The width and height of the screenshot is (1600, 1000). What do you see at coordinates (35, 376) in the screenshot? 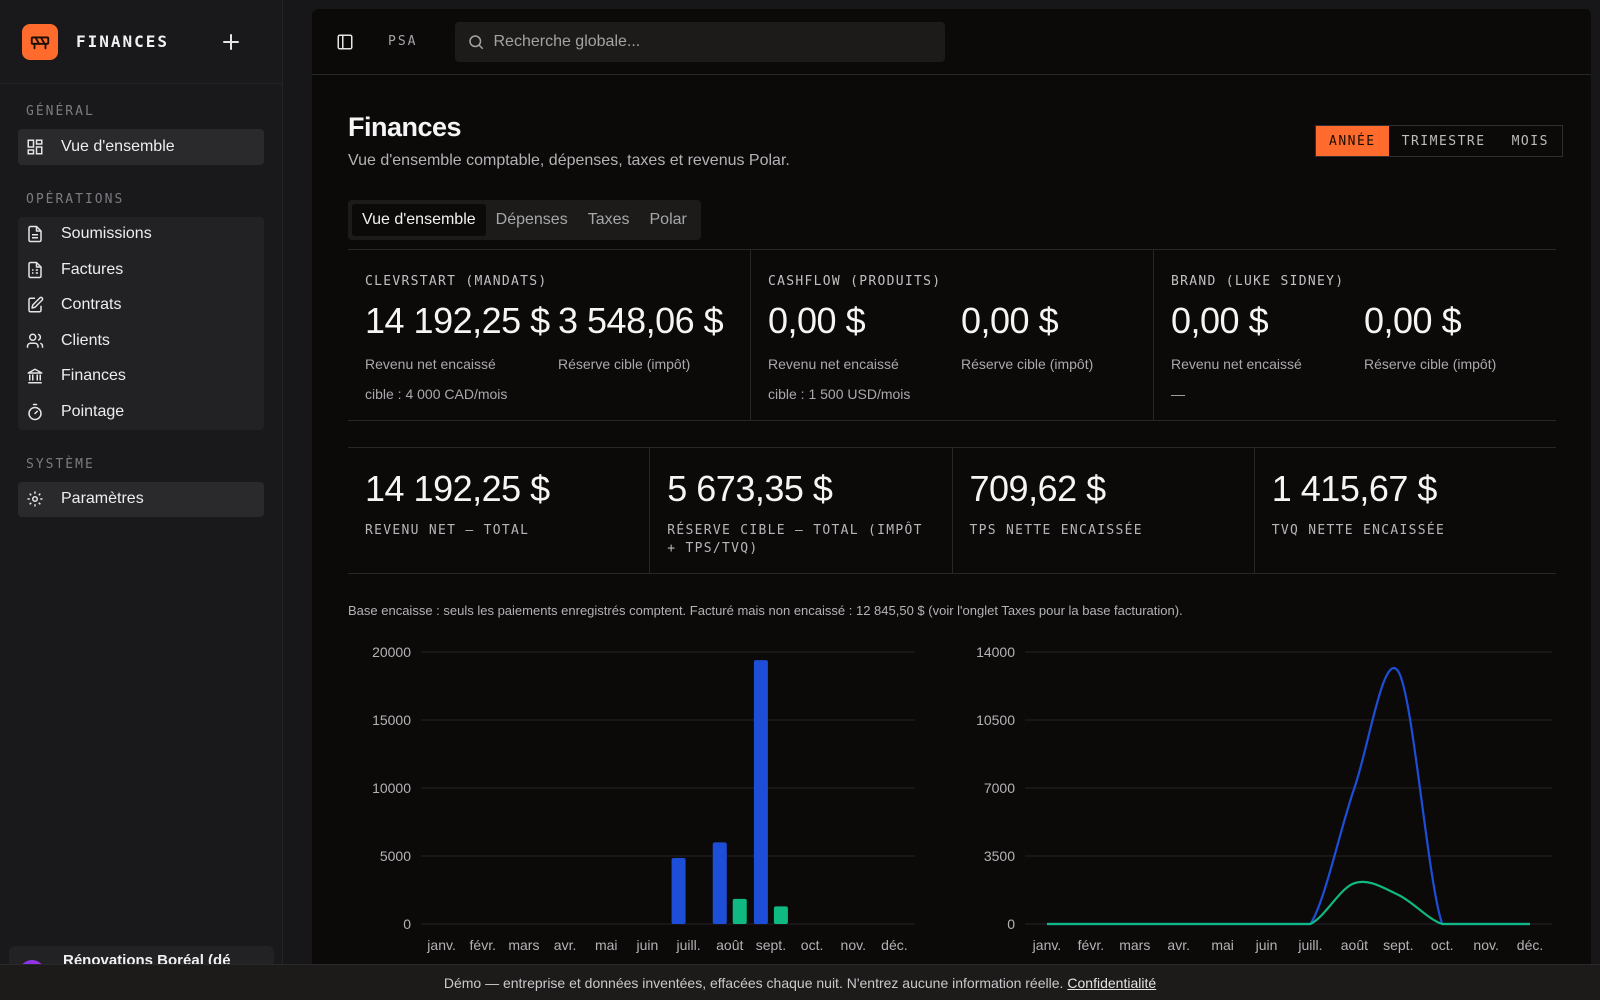
I see `bank-icon` at bounding box center [35, 376].